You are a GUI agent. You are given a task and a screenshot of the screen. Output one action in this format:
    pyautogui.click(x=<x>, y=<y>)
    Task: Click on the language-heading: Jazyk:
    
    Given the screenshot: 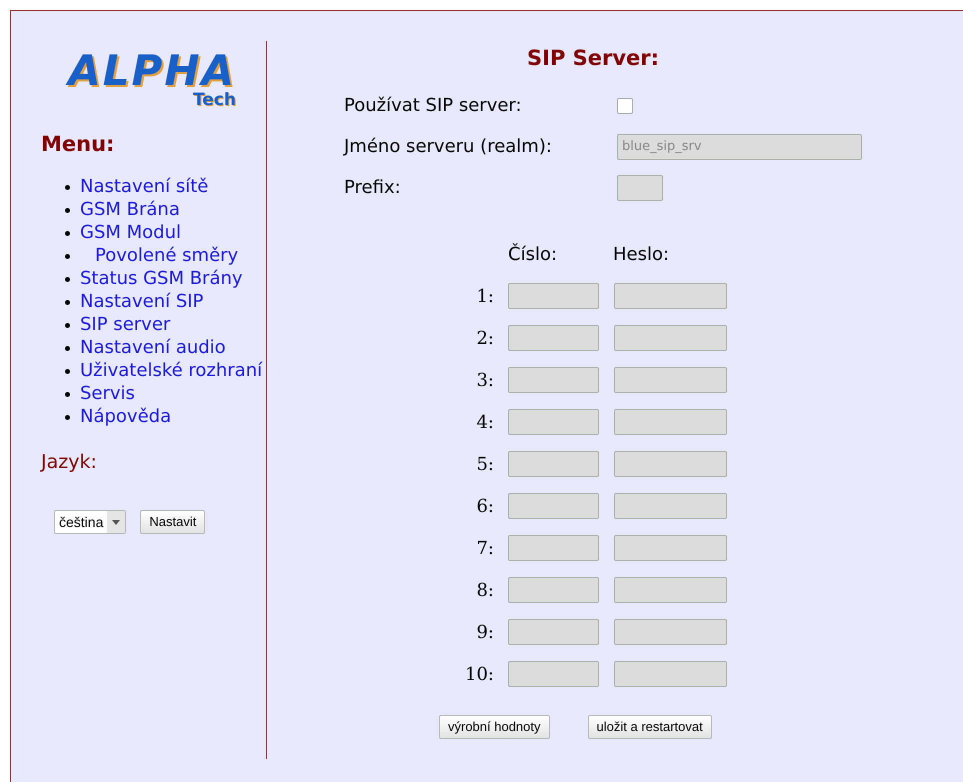 What is the action you would take?
    pyautogui.click(x=69, y=462)
    